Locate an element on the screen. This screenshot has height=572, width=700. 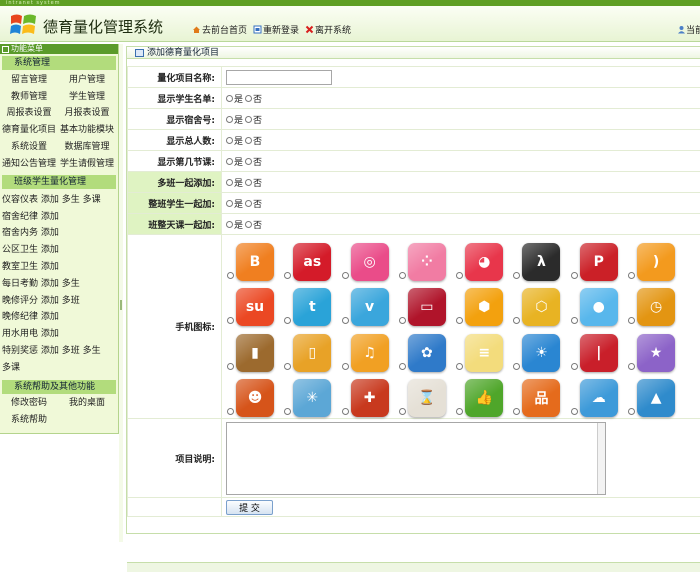
sidebar-class-item: 仪容仪表 添加 多生 多课 is located at coordinates (59, 200).